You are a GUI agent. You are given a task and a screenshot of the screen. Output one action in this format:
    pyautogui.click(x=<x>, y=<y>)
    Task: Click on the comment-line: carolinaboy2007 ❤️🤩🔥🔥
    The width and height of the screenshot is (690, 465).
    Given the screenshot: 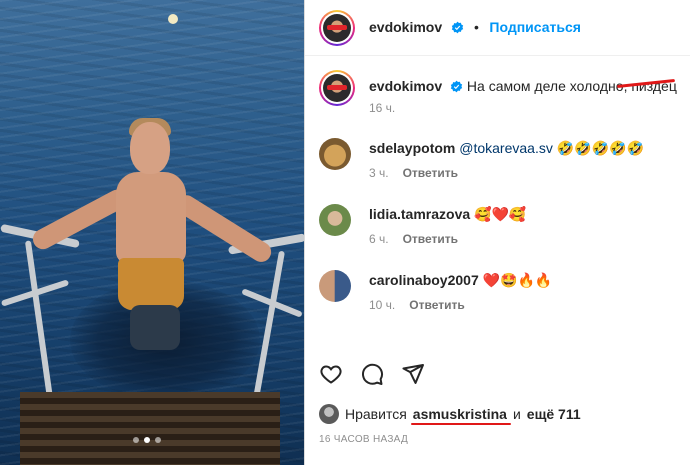 What is the action you would take?
    pyautogui.click(x=460, y=280)
    